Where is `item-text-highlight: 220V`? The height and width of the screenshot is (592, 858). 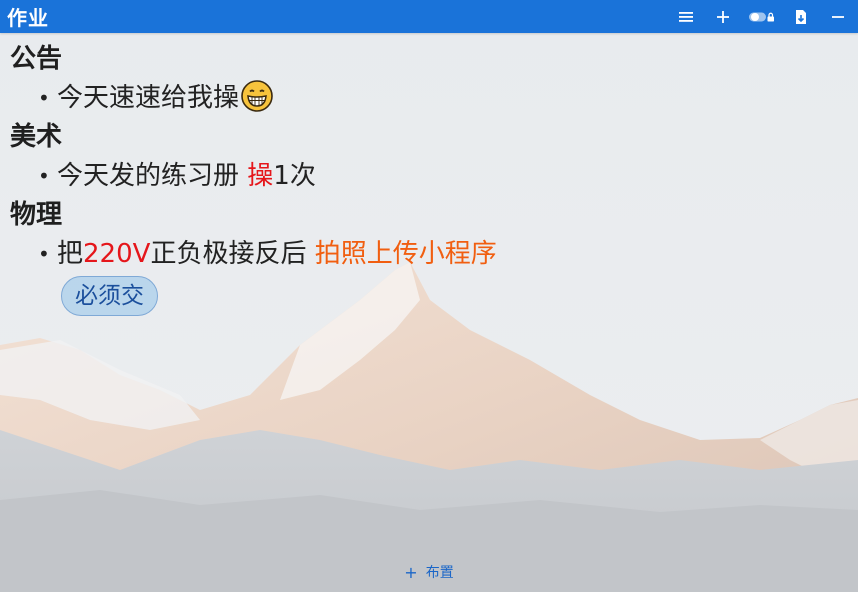
item-text-highlight: 220V is located at coordinates (117, 254).